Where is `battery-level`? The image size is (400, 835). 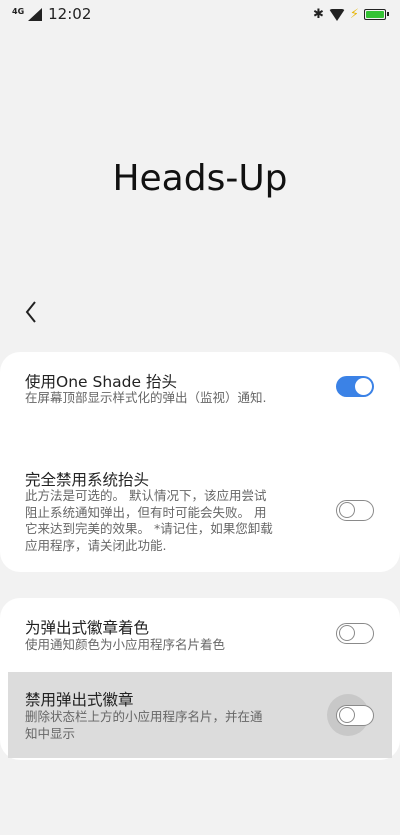
battery-level is located at coordinates (375, 14).